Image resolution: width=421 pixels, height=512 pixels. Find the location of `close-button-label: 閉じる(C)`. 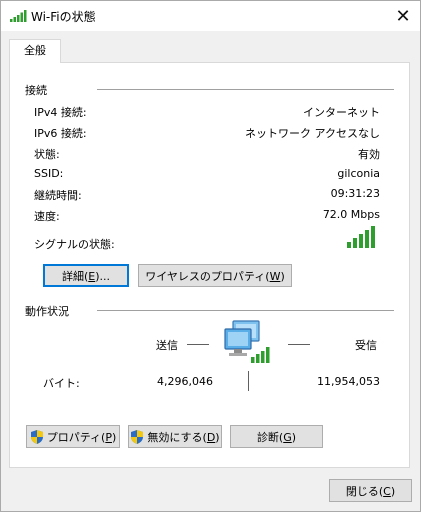

close-button-label: 閉じる(C) is located at coordinates (370, 491).